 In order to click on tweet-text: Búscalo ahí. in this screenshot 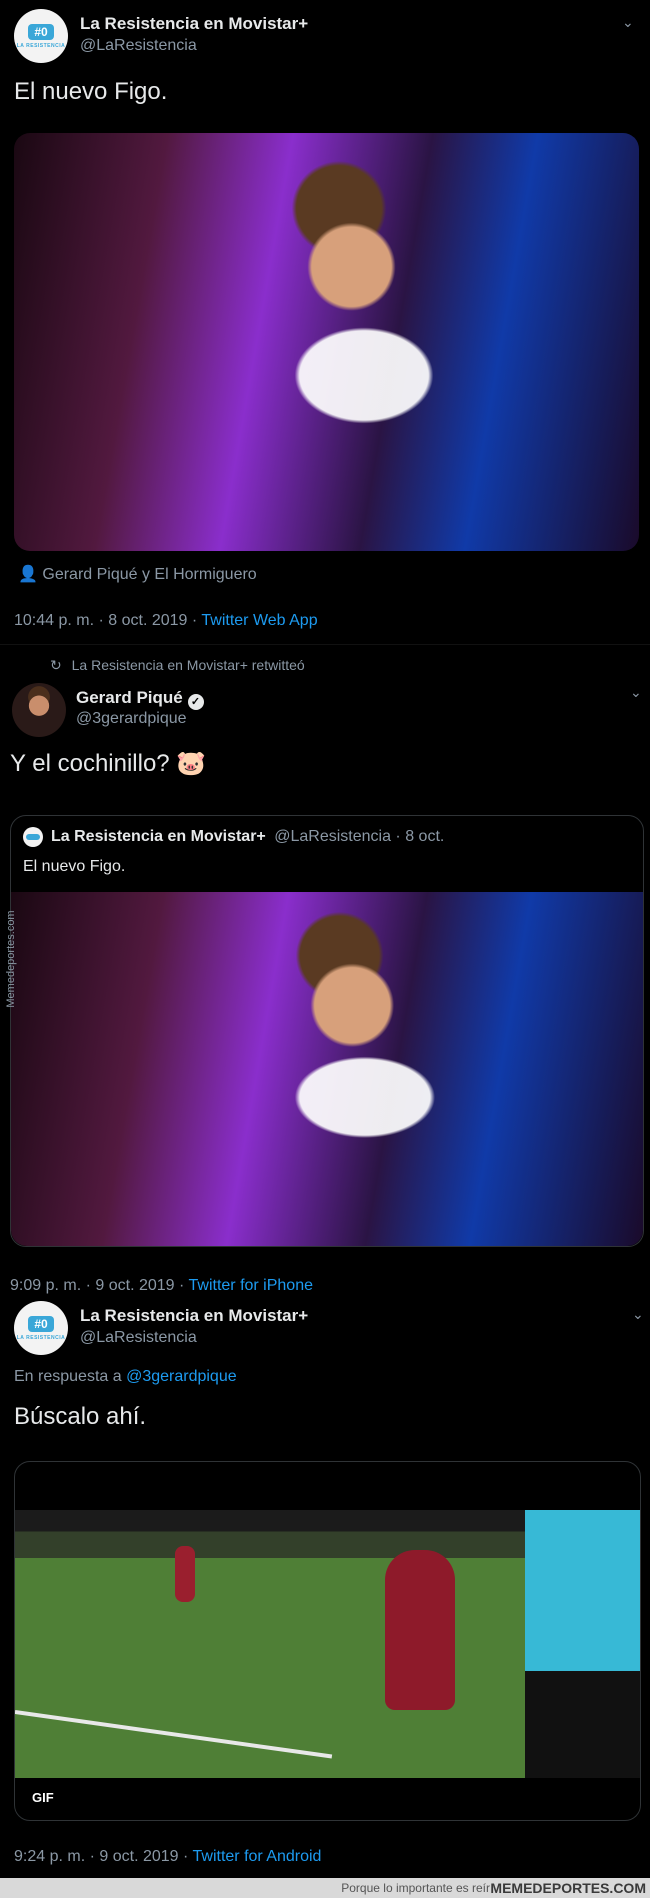, I will do `click(80, 1416)`.